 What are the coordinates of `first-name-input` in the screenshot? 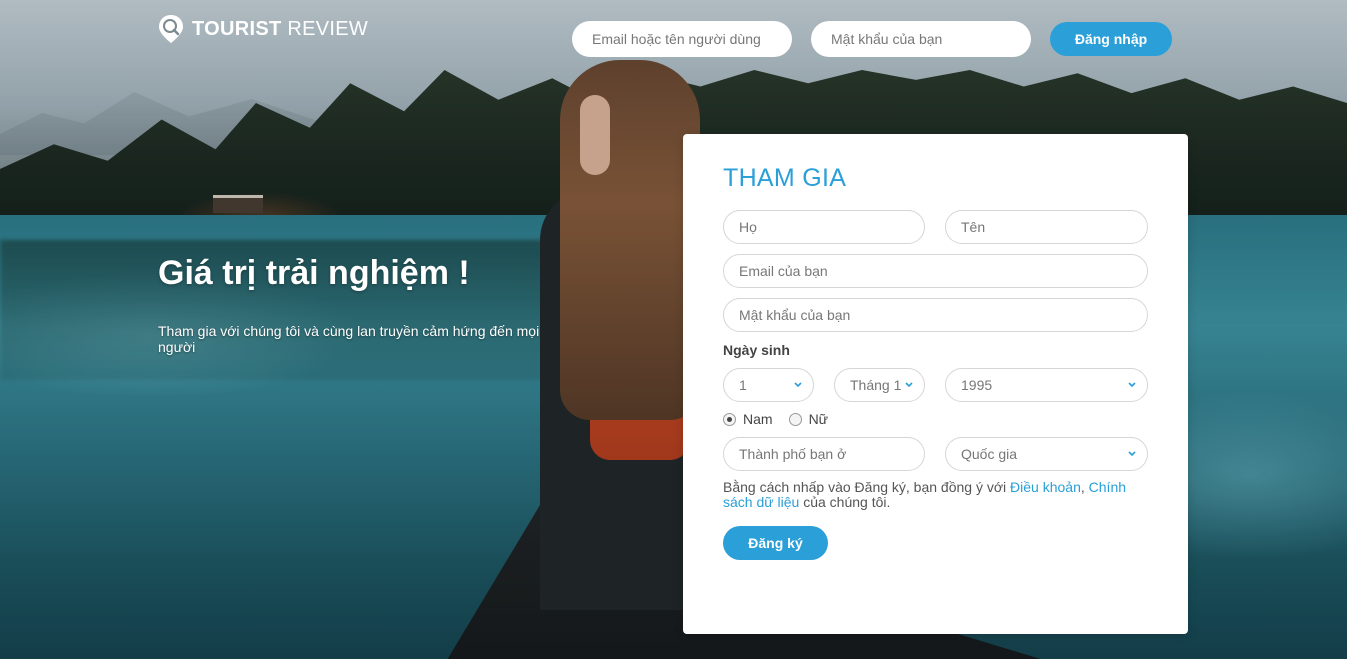 It's located at (1046, 227).